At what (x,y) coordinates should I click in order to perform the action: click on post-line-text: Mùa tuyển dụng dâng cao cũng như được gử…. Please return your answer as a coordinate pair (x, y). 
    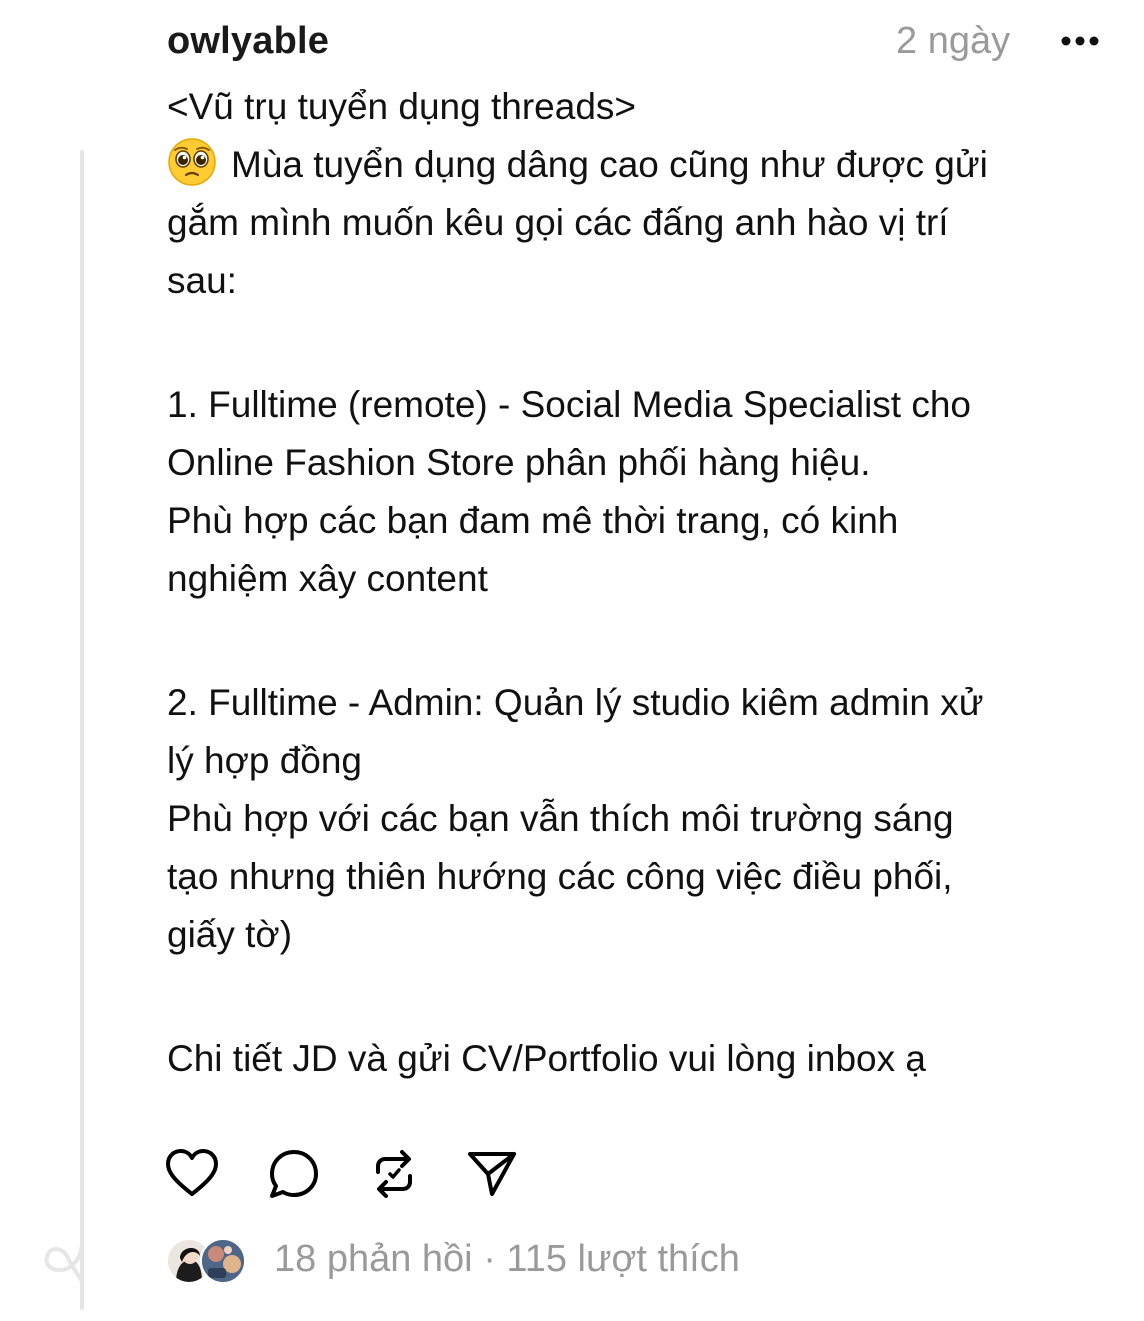
    Looking at the image, I should click on (609, 164).